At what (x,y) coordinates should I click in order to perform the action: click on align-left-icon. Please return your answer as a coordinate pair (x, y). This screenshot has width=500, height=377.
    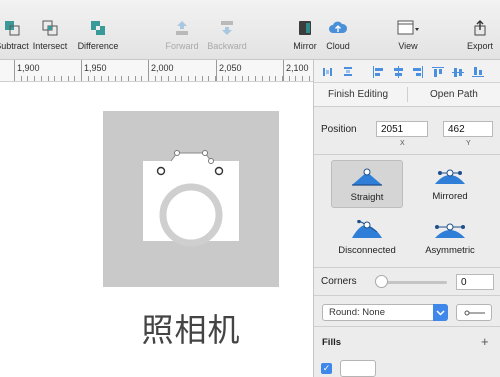
    Looking at the image, I should click on (378, 74).